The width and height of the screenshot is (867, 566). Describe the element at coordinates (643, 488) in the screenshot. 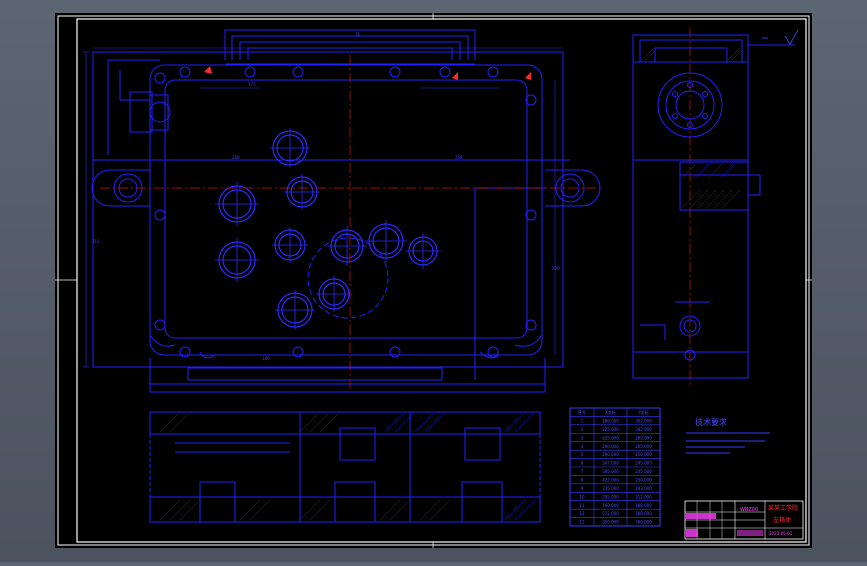

I see `table-cell: 293.000` at that location.